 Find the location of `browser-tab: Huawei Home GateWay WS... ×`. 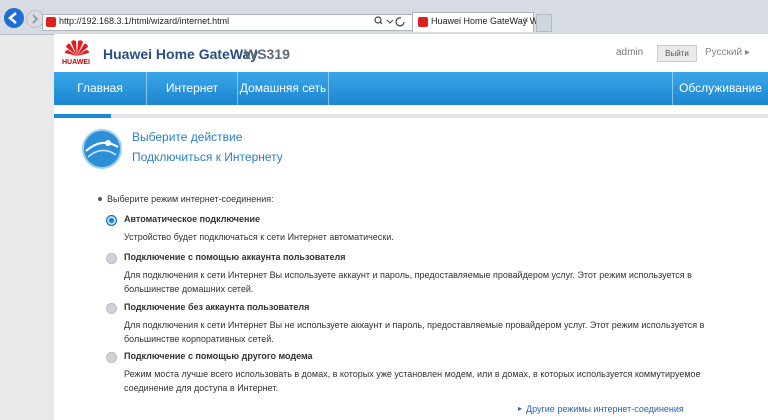

browser-tab: Huawei Home GateWay WS... × is located at coordinates (482, 22).